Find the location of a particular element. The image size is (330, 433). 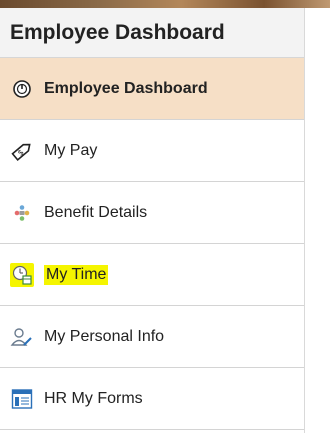

form-window-icon is located at coordinates (22, 399).